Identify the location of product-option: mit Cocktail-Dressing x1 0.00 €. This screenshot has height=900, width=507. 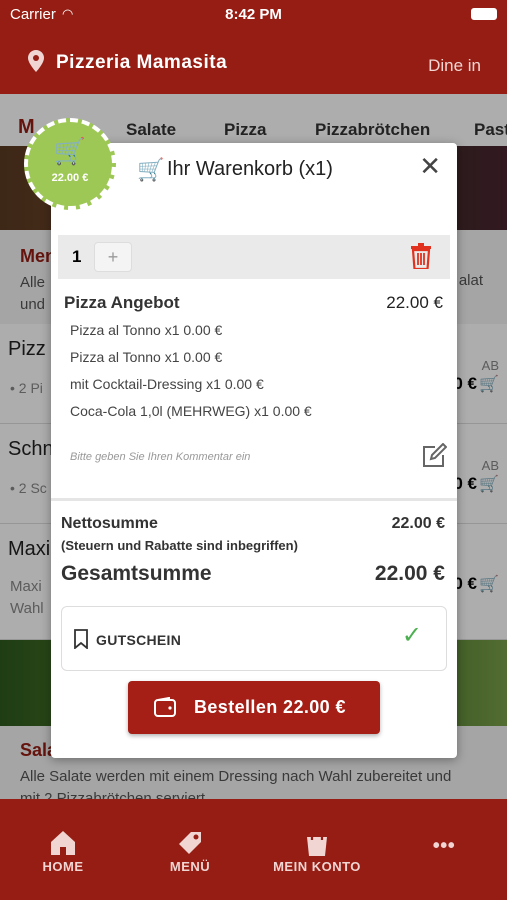
(167, 384).